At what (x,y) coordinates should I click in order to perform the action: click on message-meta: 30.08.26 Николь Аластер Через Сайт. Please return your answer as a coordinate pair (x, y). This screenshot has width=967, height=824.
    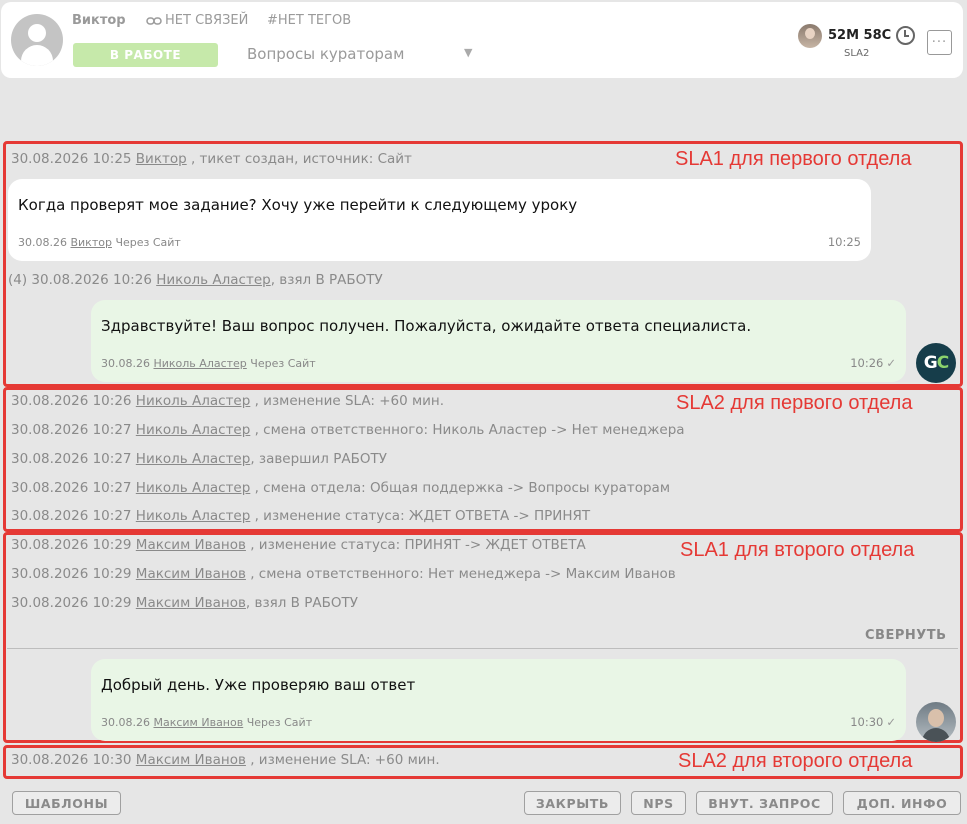
    Looking at the image, I should click on (208, 363).